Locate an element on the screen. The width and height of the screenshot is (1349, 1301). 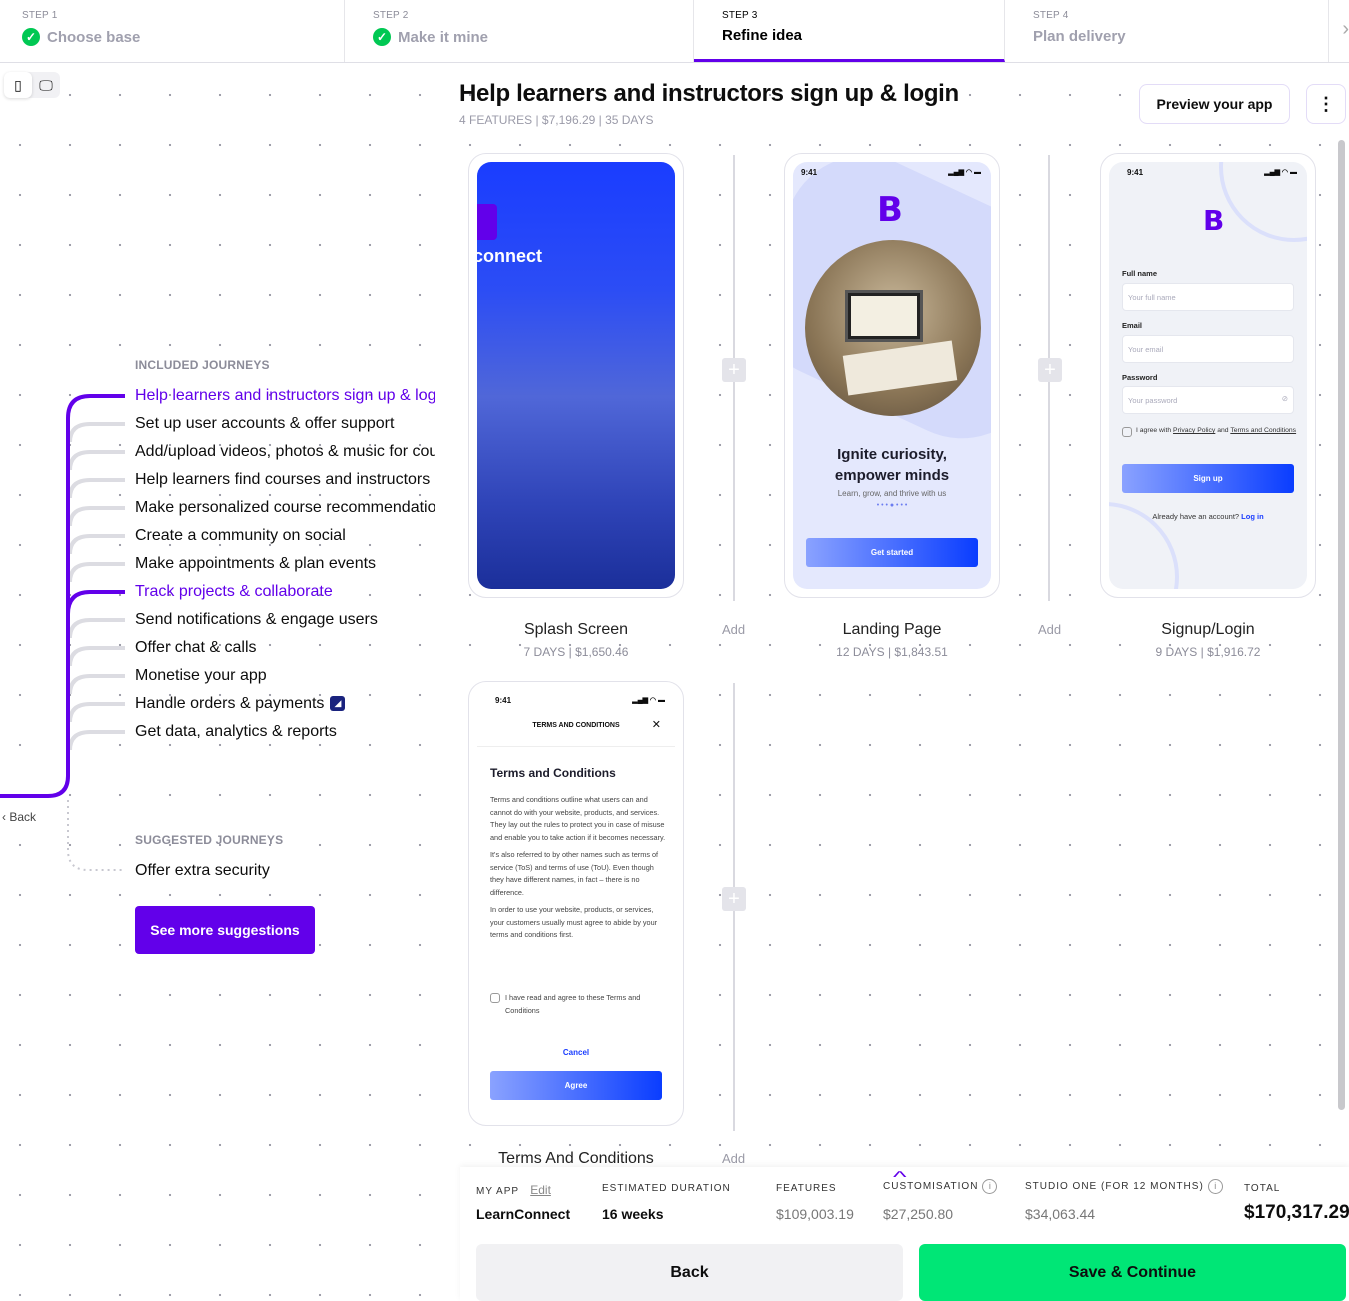
more-options-icon: ⋮ is located at coordinates (1326, 104).